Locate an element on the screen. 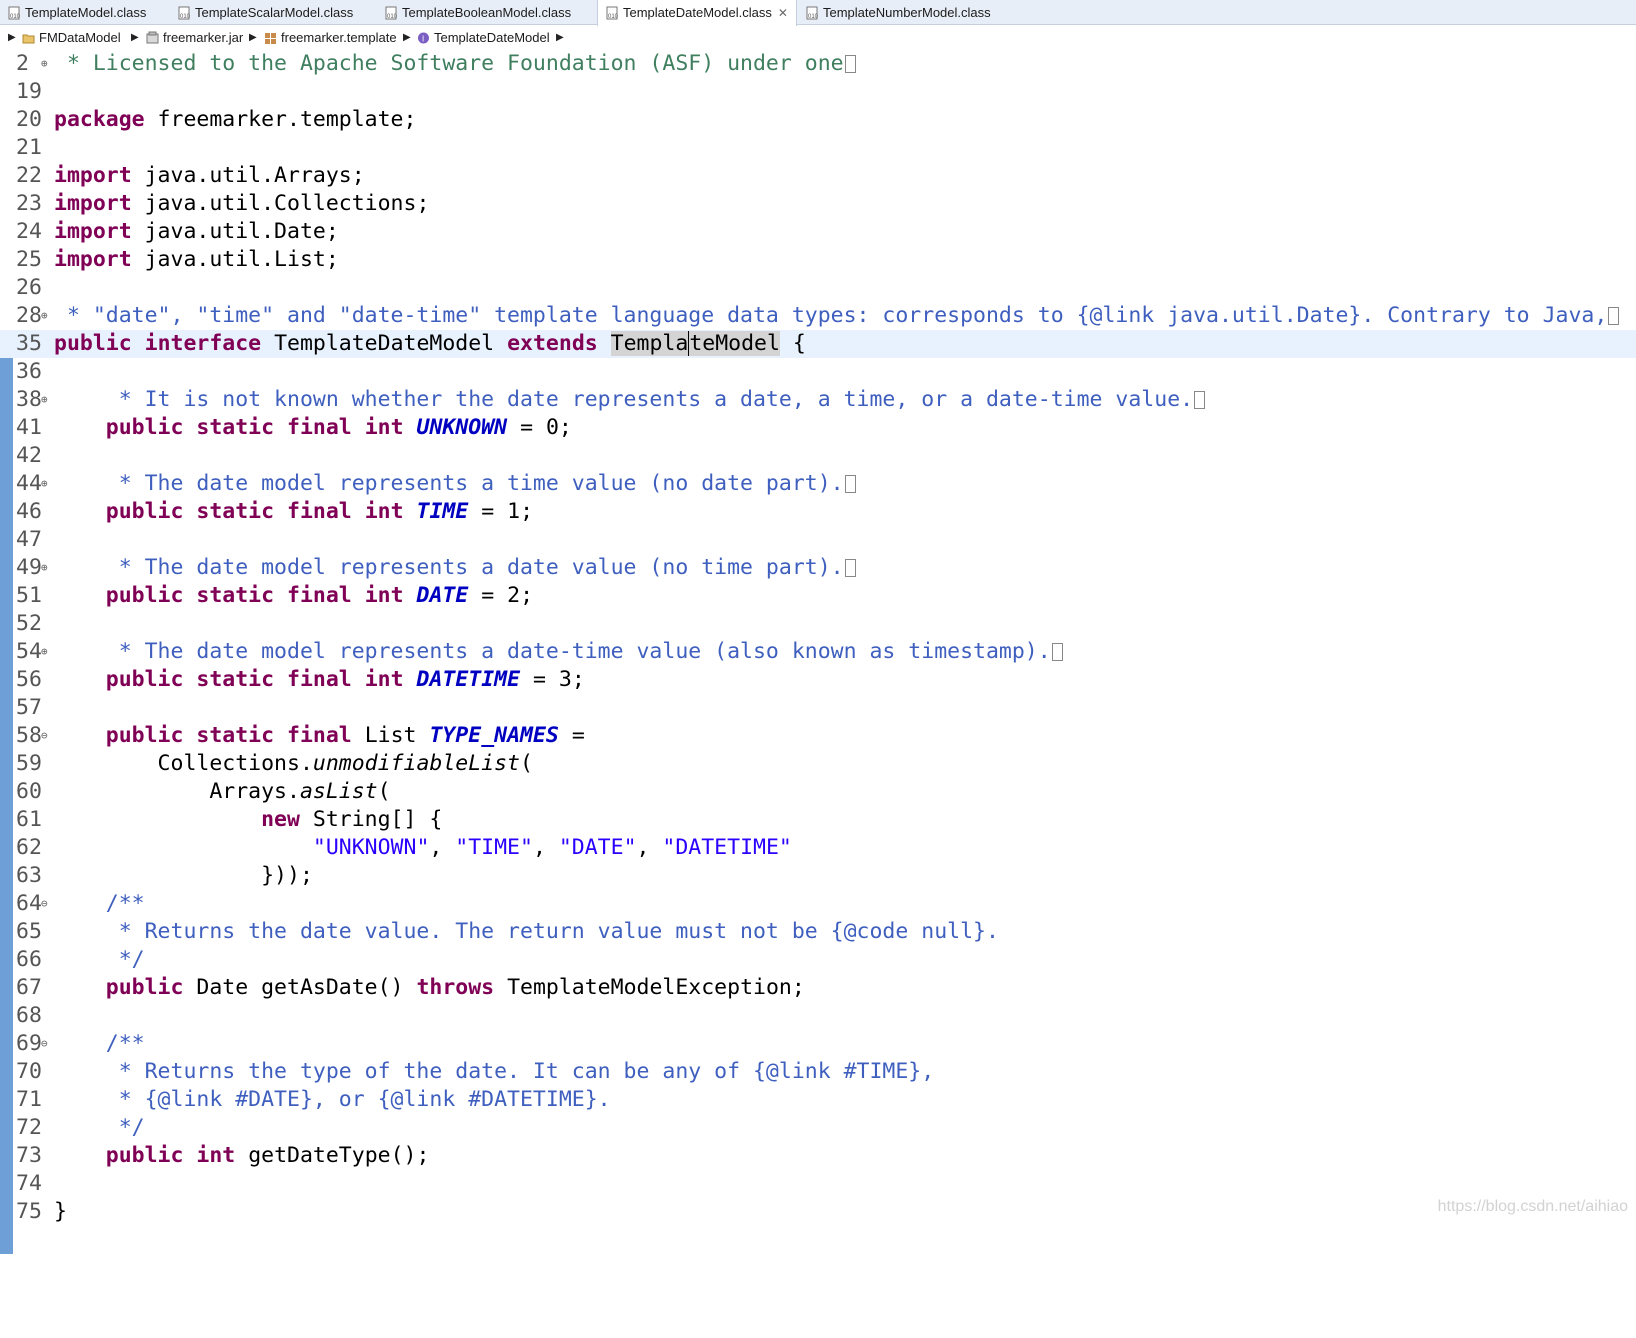 The height and width of the screenshot is (1338, 1636). javadoc-comment: * {@link #DATE}, or {@link #DATETIME}. is located at coordinates (332, 1099).